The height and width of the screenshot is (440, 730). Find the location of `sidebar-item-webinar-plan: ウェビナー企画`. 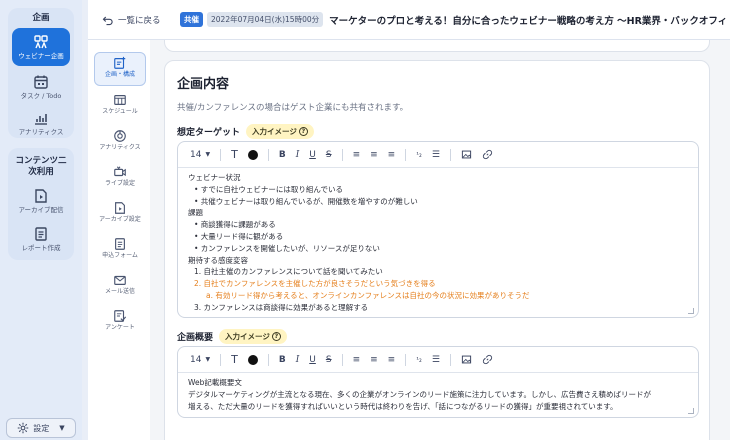

sidebar-item-webinar-plan: ウェビナー企画 is located at coordinates (41, 47).